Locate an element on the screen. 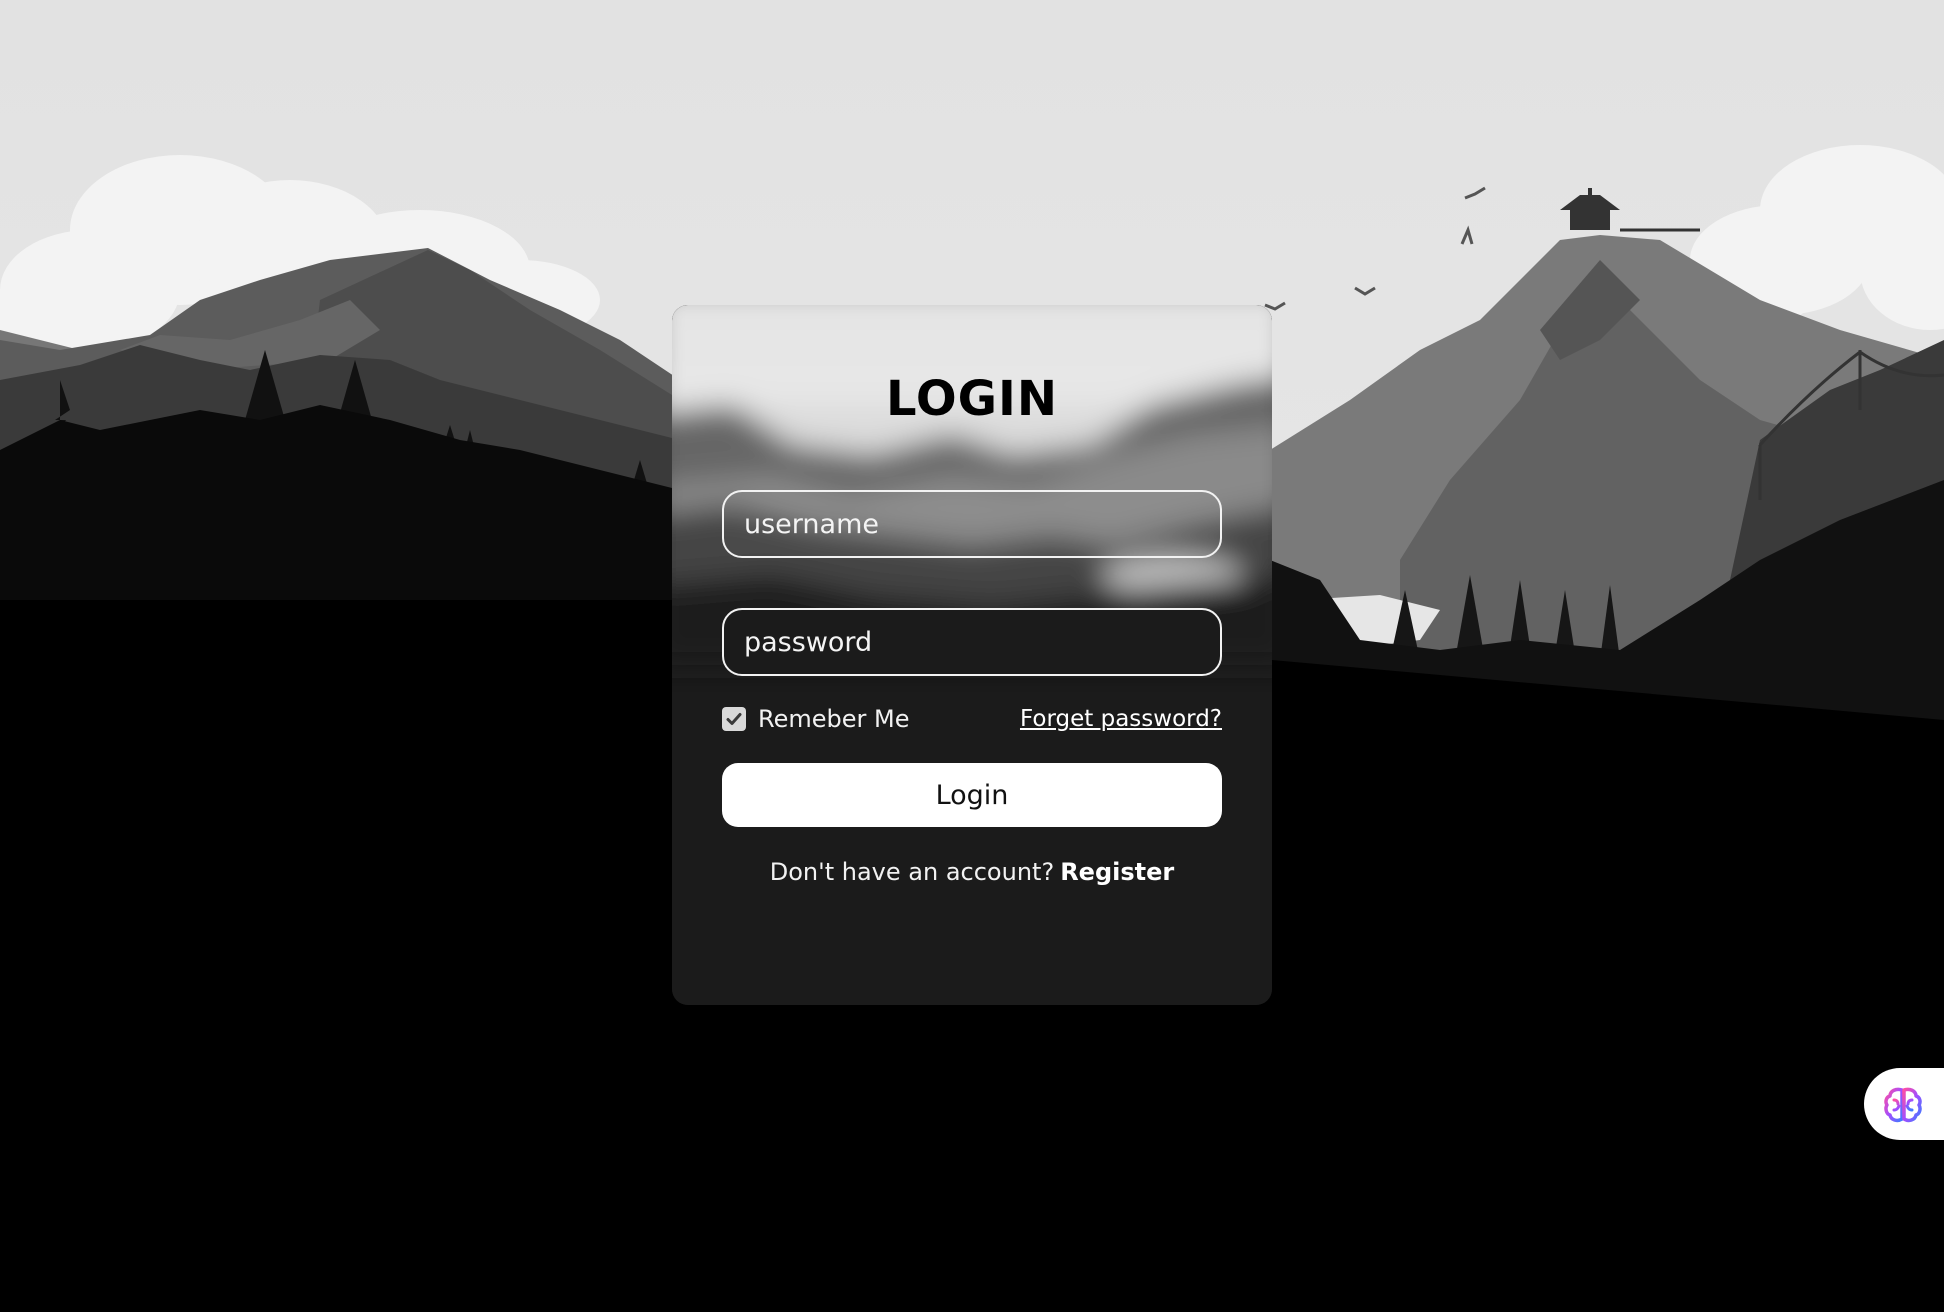  remember-me-option: Remeber Me is located at coordinates (815, 719).